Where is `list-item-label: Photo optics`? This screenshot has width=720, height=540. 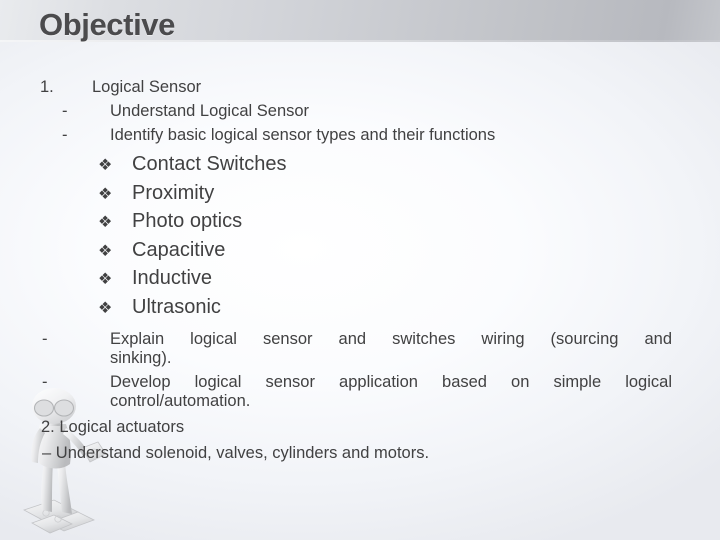 list-item-label: Photo optics is located at coordinates (187, 221).